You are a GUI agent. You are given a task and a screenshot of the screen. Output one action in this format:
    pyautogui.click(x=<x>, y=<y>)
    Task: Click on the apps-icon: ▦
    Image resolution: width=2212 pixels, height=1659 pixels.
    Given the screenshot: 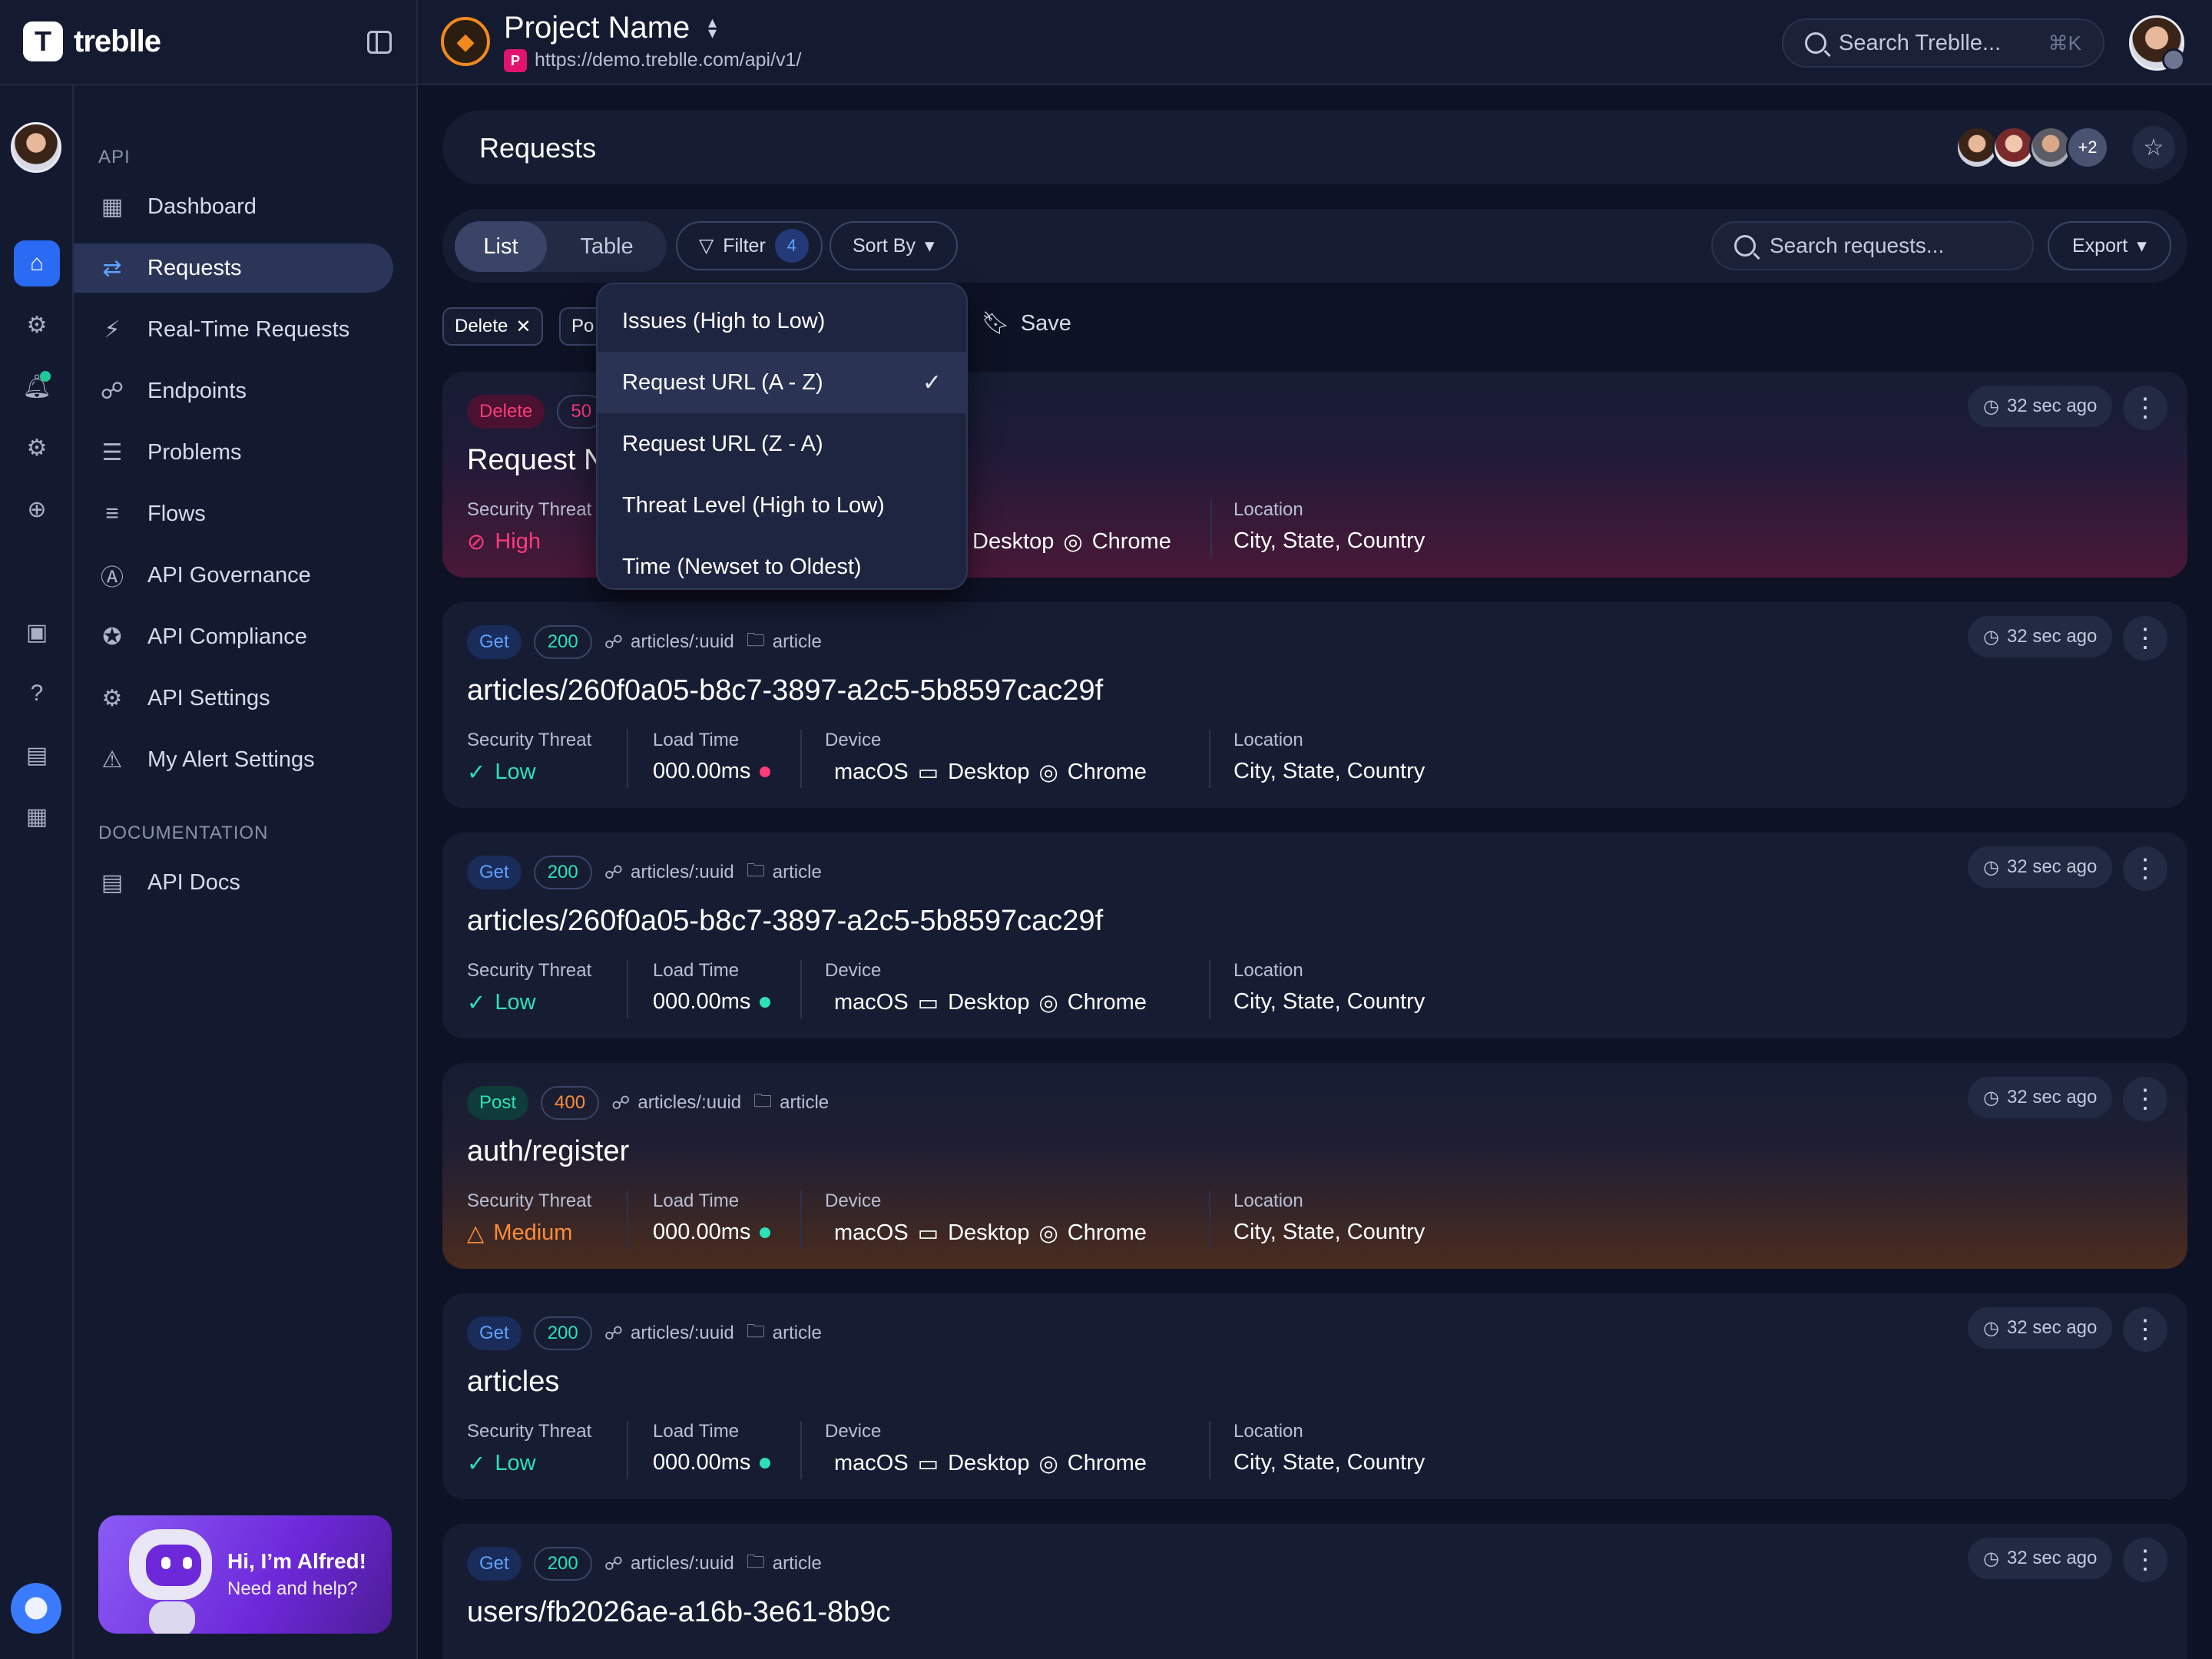 What is the action you would take?
    pyautogui.click(x=37, y=816)
    